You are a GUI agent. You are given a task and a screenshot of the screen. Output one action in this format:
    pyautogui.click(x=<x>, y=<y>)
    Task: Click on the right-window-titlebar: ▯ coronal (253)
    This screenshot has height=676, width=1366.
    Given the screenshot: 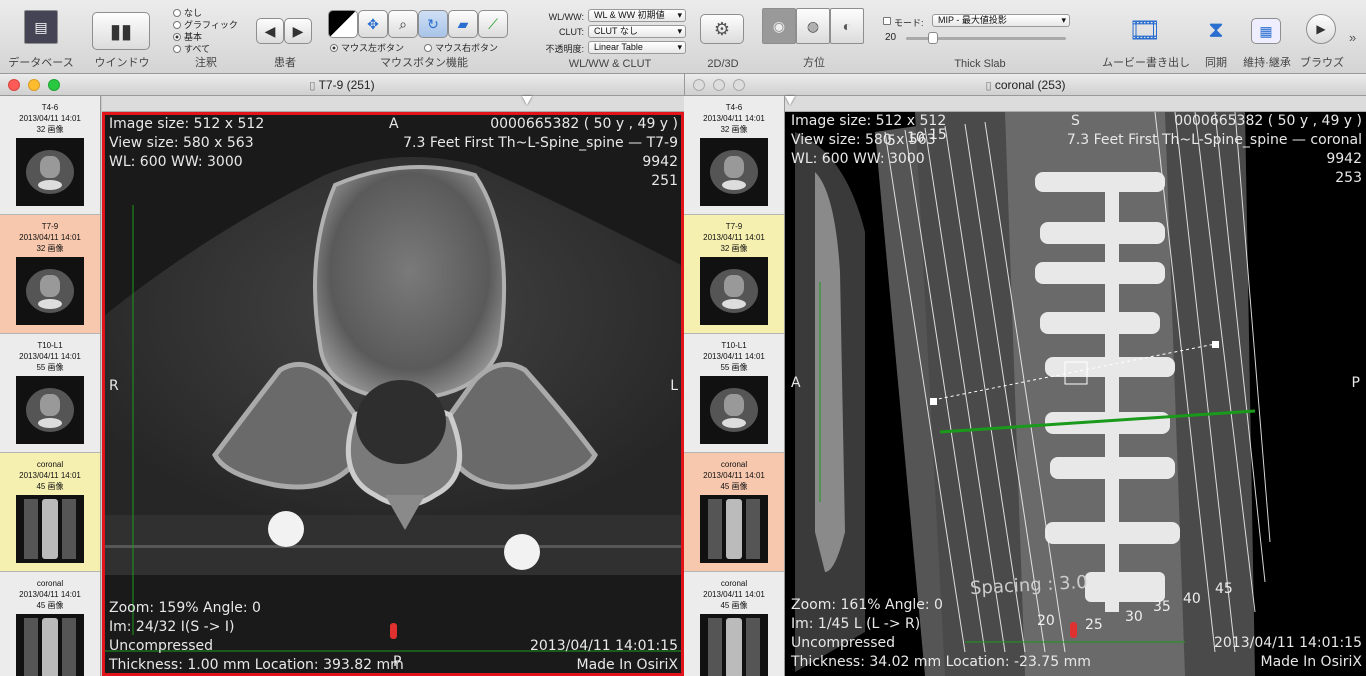 What is the action you would take?
    pyautogui.click(x=1025, y=85)
    